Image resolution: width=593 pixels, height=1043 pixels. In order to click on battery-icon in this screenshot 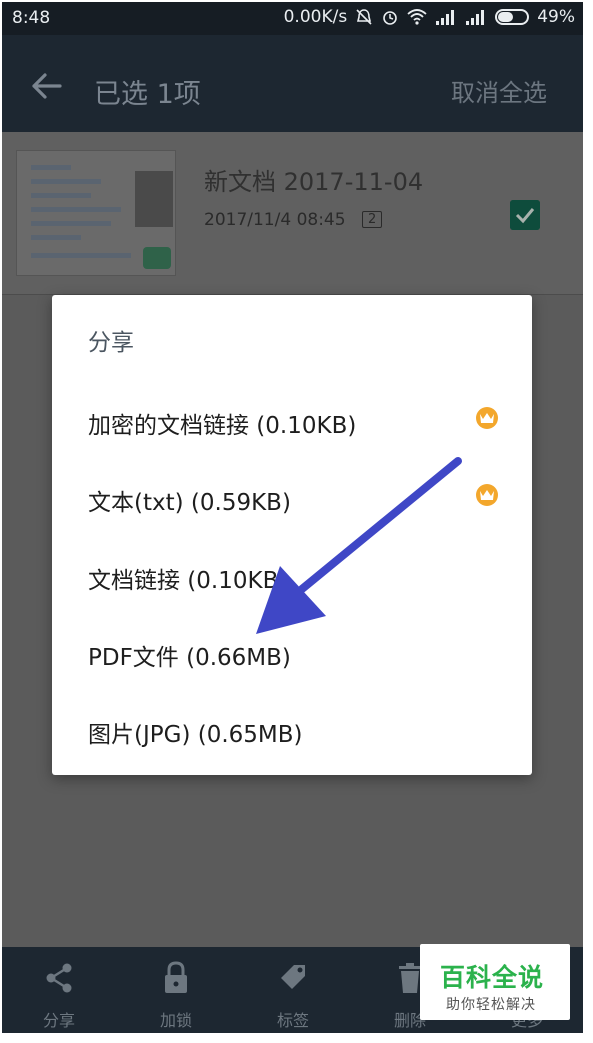, I will do `click(512, 17)`.